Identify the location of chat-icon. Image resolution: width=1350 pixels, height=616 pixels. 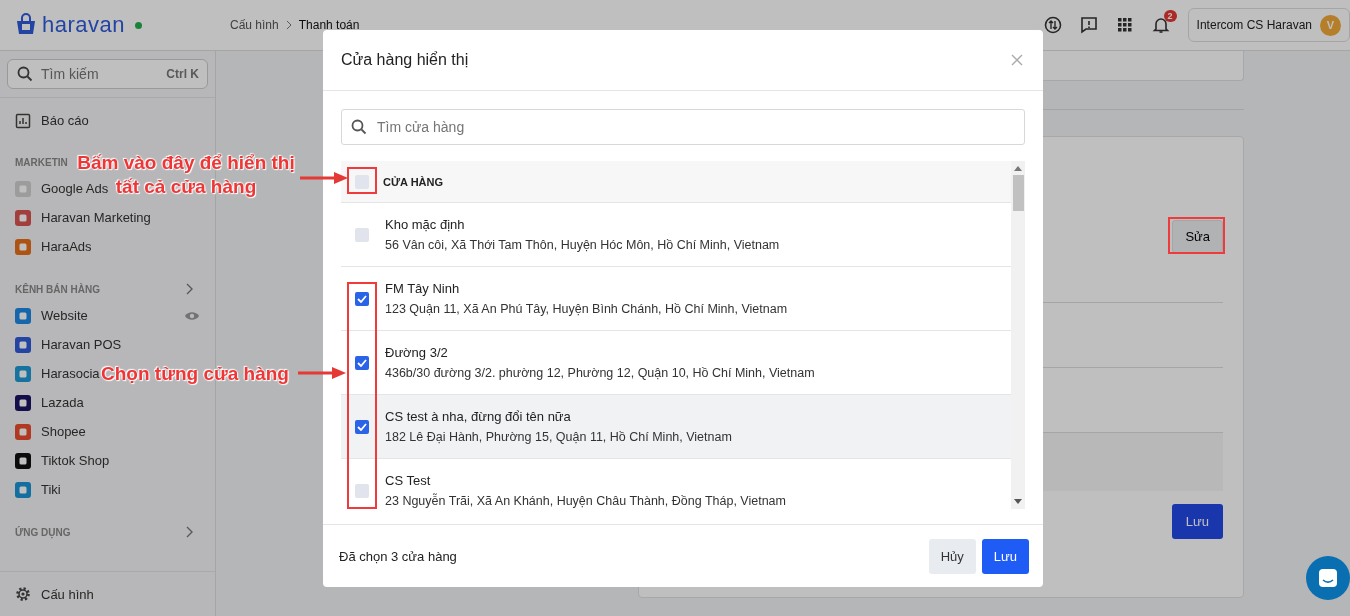
(1328, 578).